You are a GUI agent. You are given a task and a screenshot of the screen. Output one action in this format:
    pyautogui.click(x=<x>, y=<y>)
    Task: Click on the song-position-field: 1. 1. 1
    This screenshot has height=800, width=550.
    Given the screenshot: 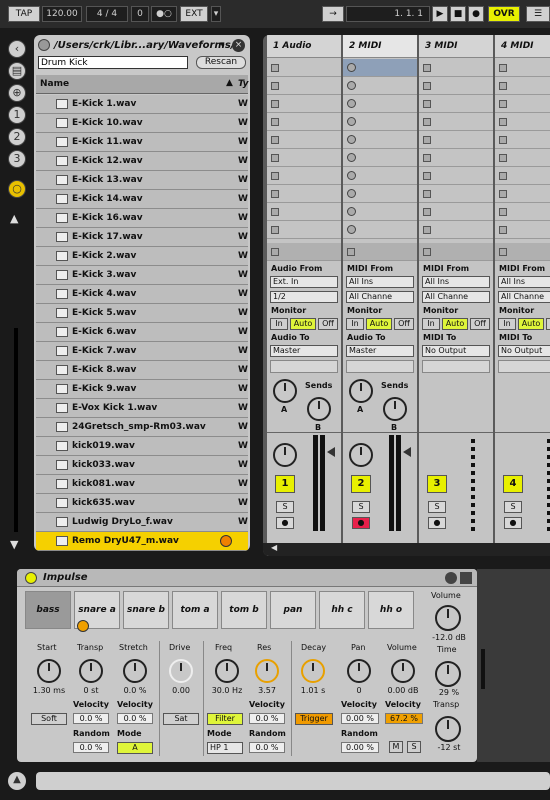 What is the action you would take?
    pyautogui.click(x=388, y=14)
    